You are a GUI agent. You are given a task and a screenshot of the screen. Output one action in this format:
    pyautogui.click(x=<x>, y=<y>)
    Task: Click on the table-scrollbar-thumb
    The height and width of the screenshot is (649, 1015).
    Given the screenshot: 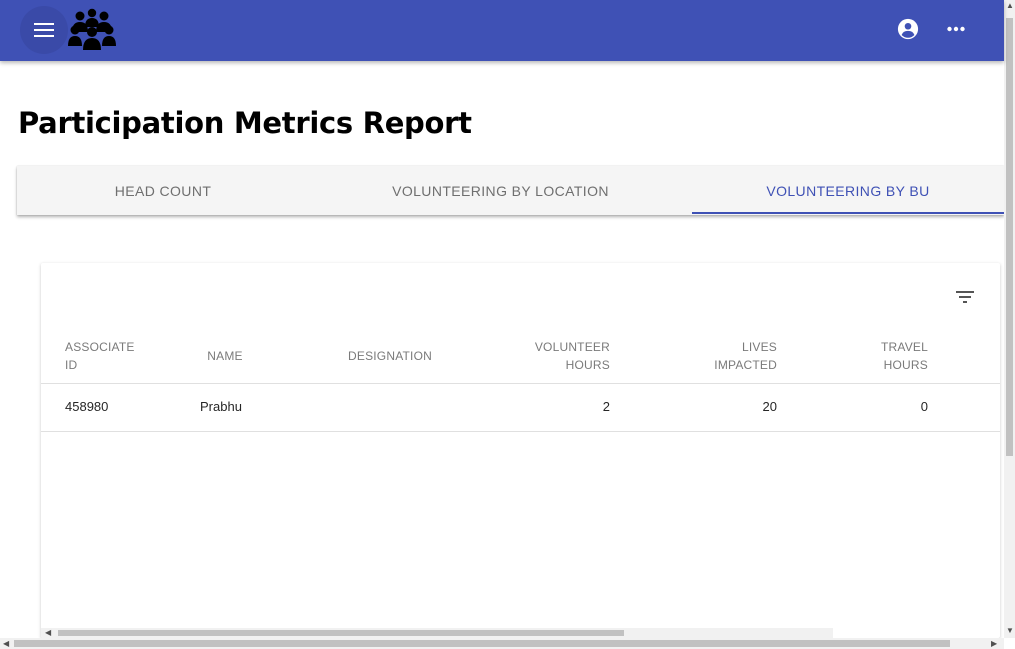 What is the action you would take?
    pyautogui.click(x=341, y=633)
    